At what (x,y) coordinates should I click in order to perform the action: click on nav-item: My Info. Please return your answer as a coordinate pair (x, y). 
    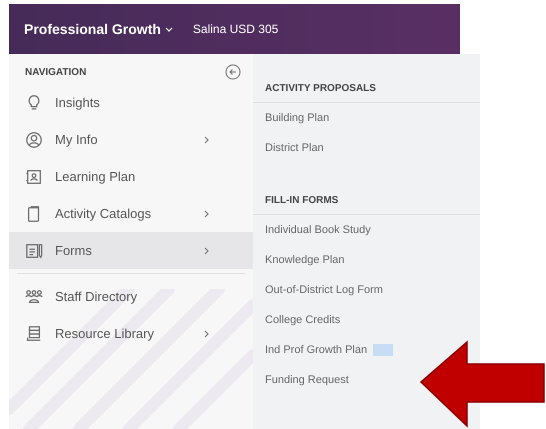
    Looking at the image, I should click on (131, 139).